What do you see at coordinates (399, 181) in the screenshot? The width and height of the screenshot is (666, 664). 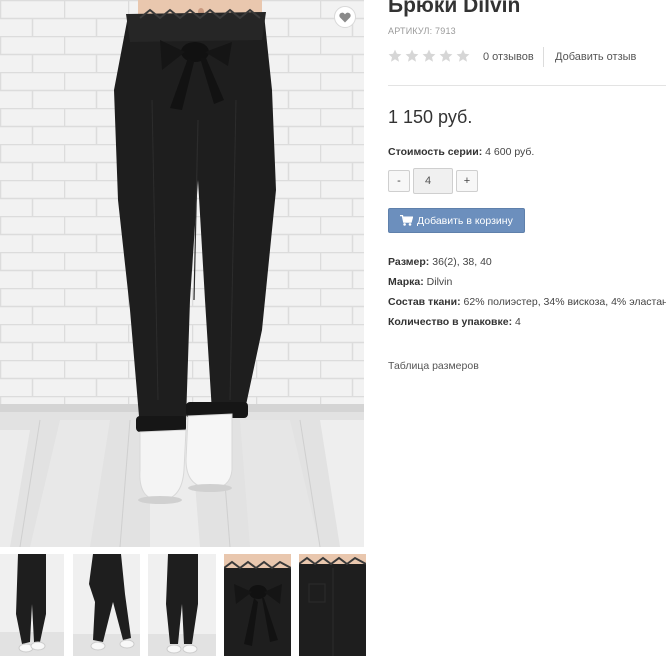 I see `quantity-decrease-button: -` at bounding box center [399, 181].